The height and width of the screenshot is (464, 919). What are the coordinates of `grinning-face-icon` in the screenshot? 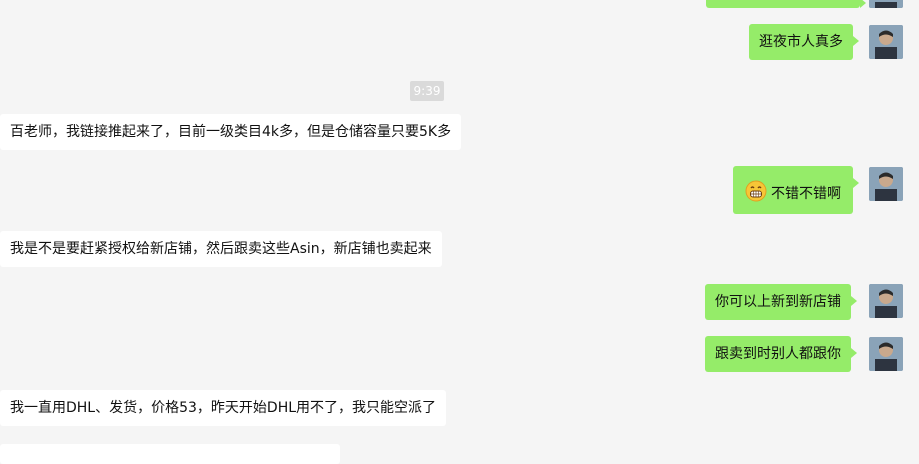 It's located at (756, 194).